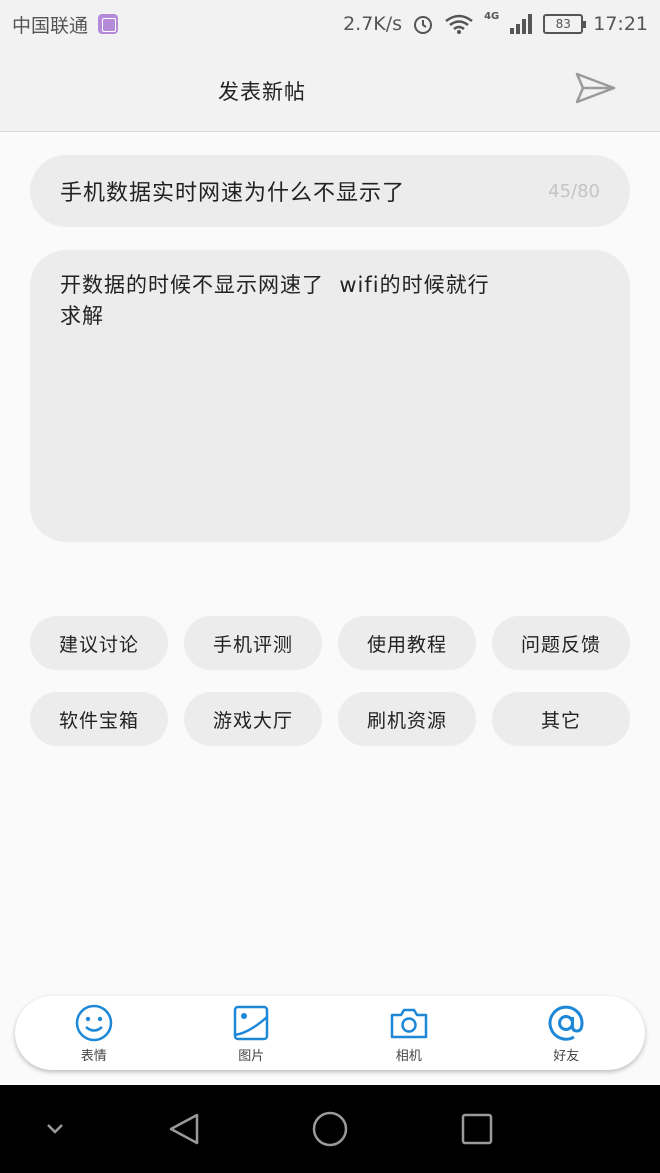  What do you see at coordinates (233, 193) in the screenshot?
I see `post-title-text: 手机数据实时网速为什么不显示了` at bounding box center [233, 193].